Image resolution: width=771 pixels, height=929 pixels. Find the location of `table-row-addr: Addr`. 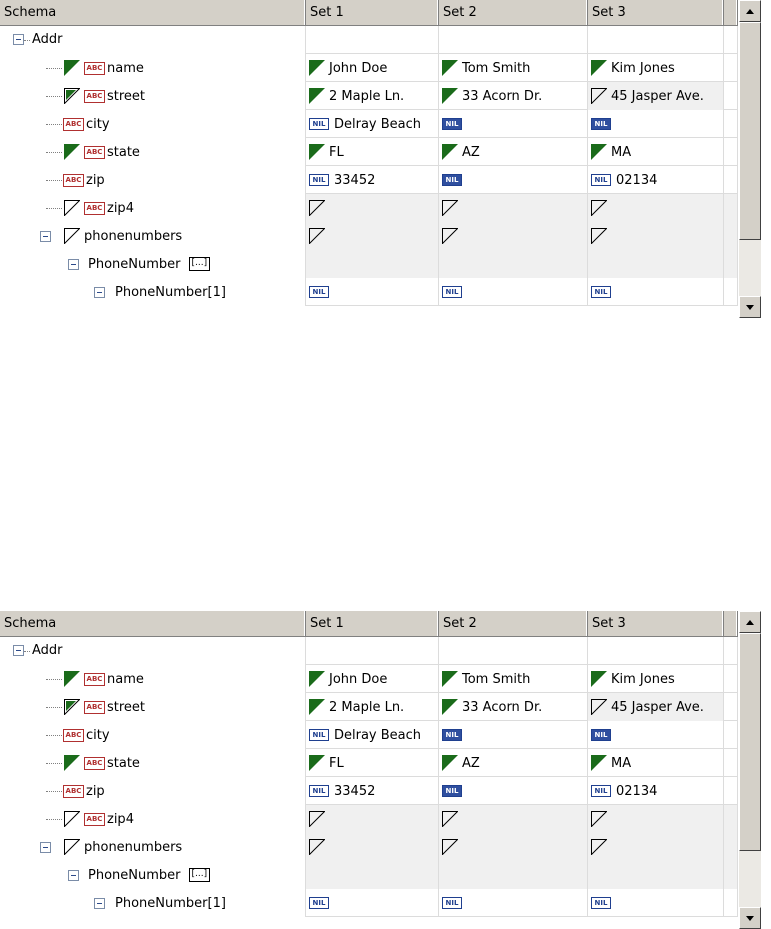

table-row-addr: Addr is located at coordinates (369, 40).